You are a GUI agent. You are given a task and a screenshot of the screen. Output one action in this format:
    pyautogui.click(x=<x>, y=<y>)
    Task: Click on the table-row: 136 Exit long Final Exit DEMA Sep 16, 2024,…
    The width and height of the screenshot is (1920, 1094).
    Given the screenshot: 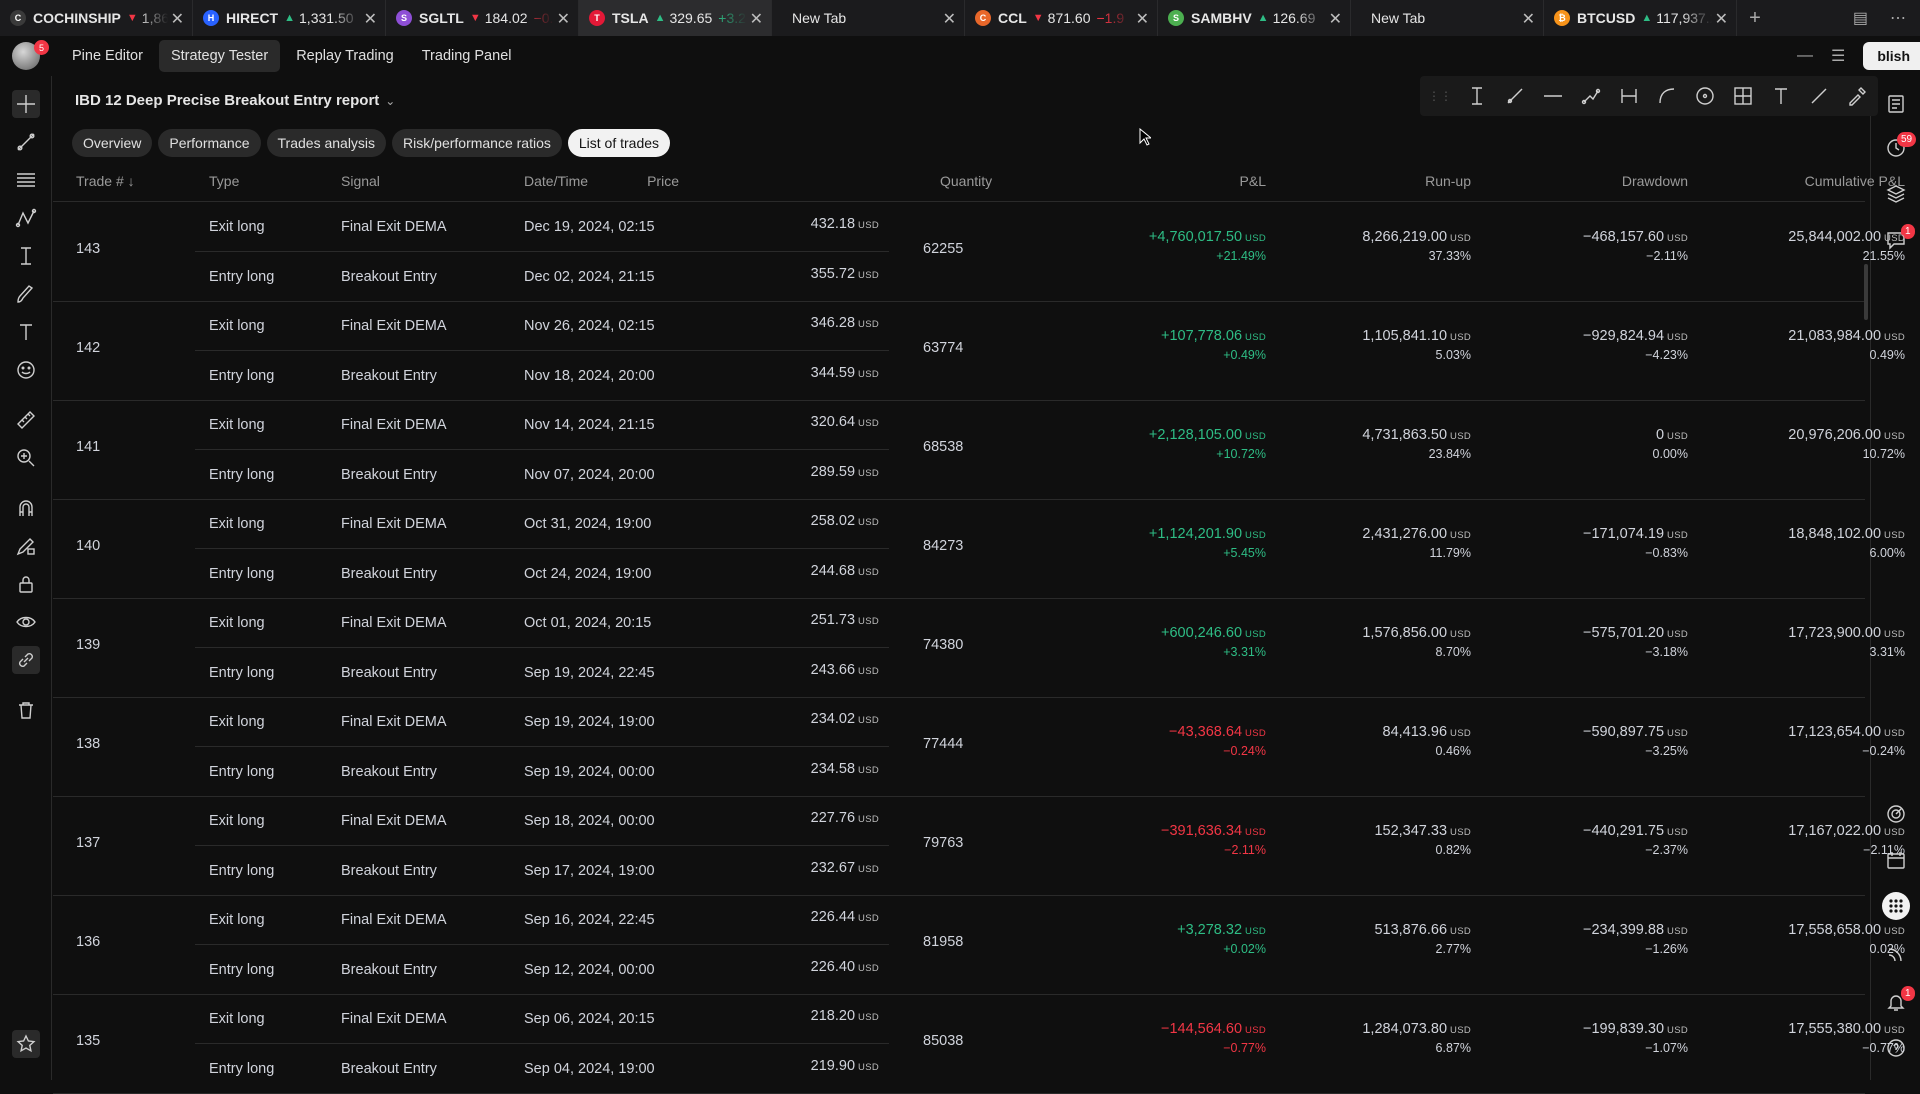 What is the action you would take?
    pyautogui.click(x=979, y=945)
    